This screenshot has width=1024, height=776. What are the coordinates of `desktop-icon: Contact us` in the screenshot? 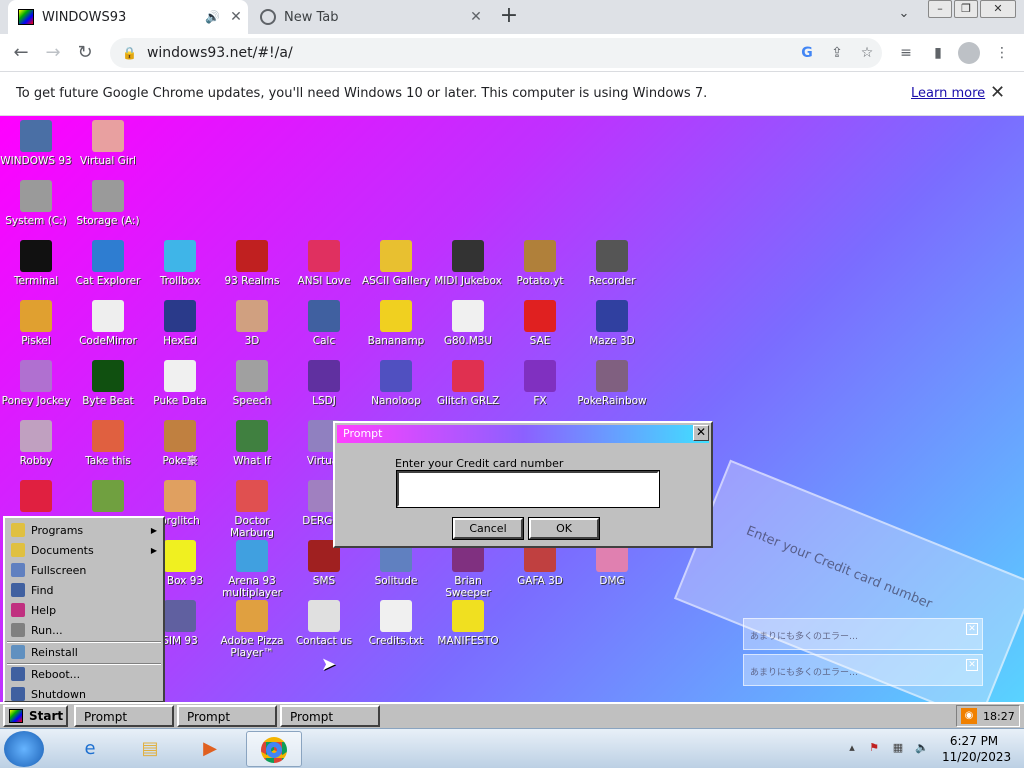 It's located at (324, 623).